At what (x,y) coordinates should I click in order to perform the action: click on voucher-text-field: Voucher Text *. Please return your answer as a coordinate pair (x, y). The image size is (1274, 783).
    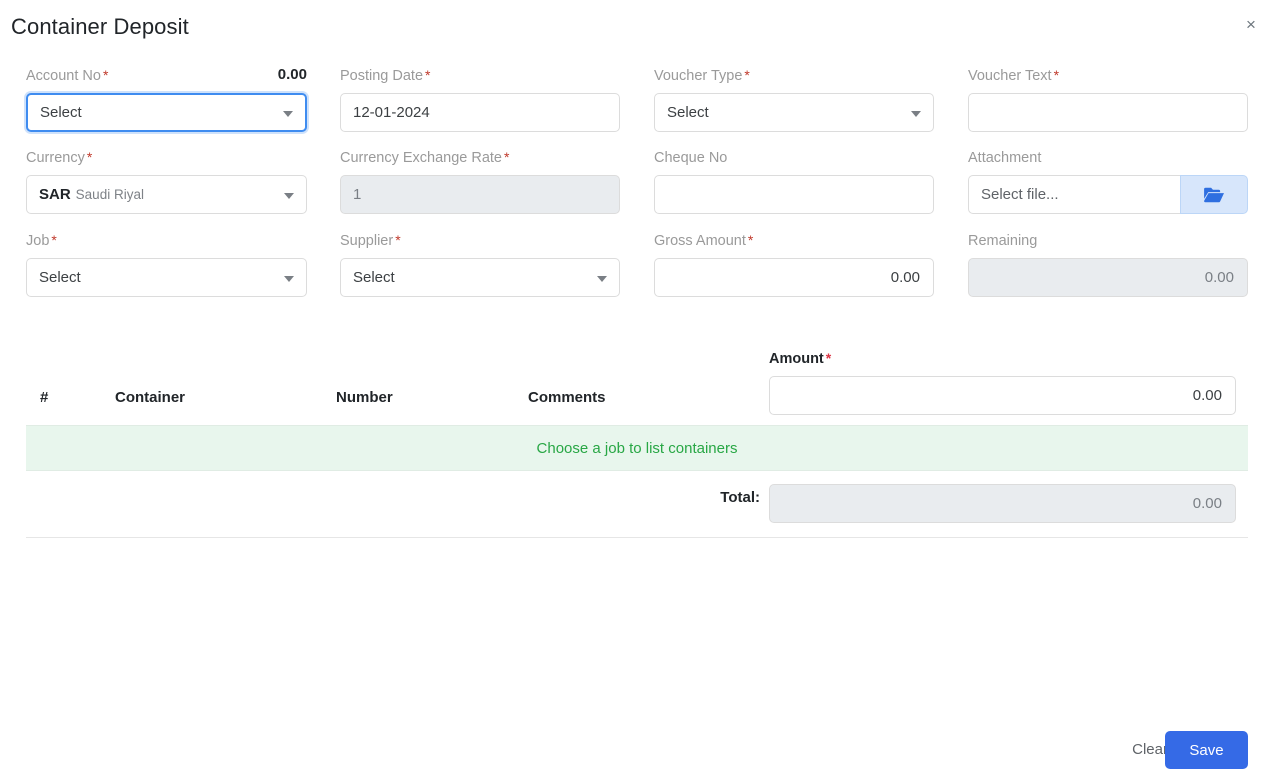
    Looking at the image, I should click on (1108, 99).